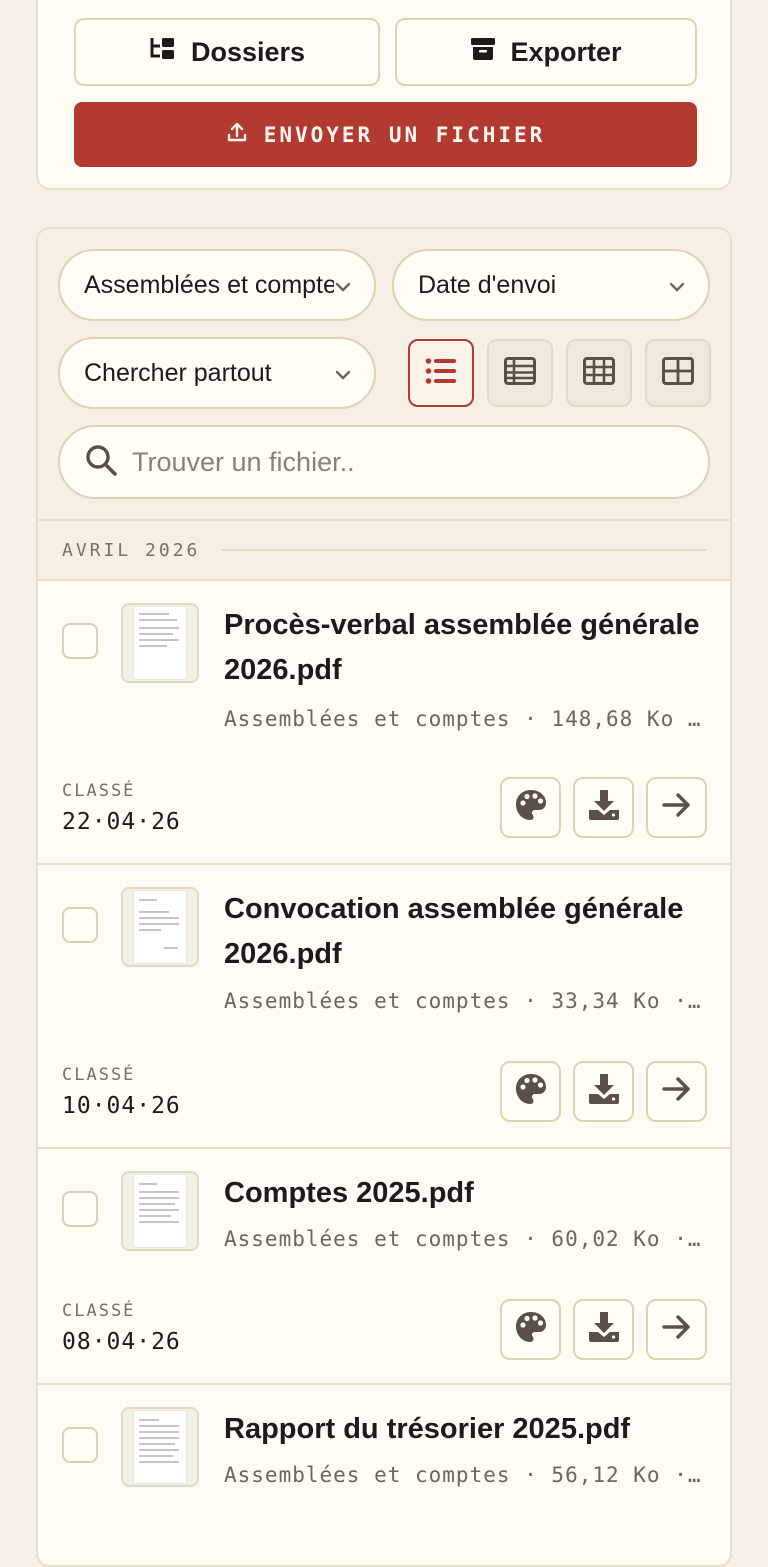 The width and height of the screenshot is (768, 1567). Describe the element at coordinates (178, 372) in the screenshot. I see `search-scope-value: Chercher partout` at that location.